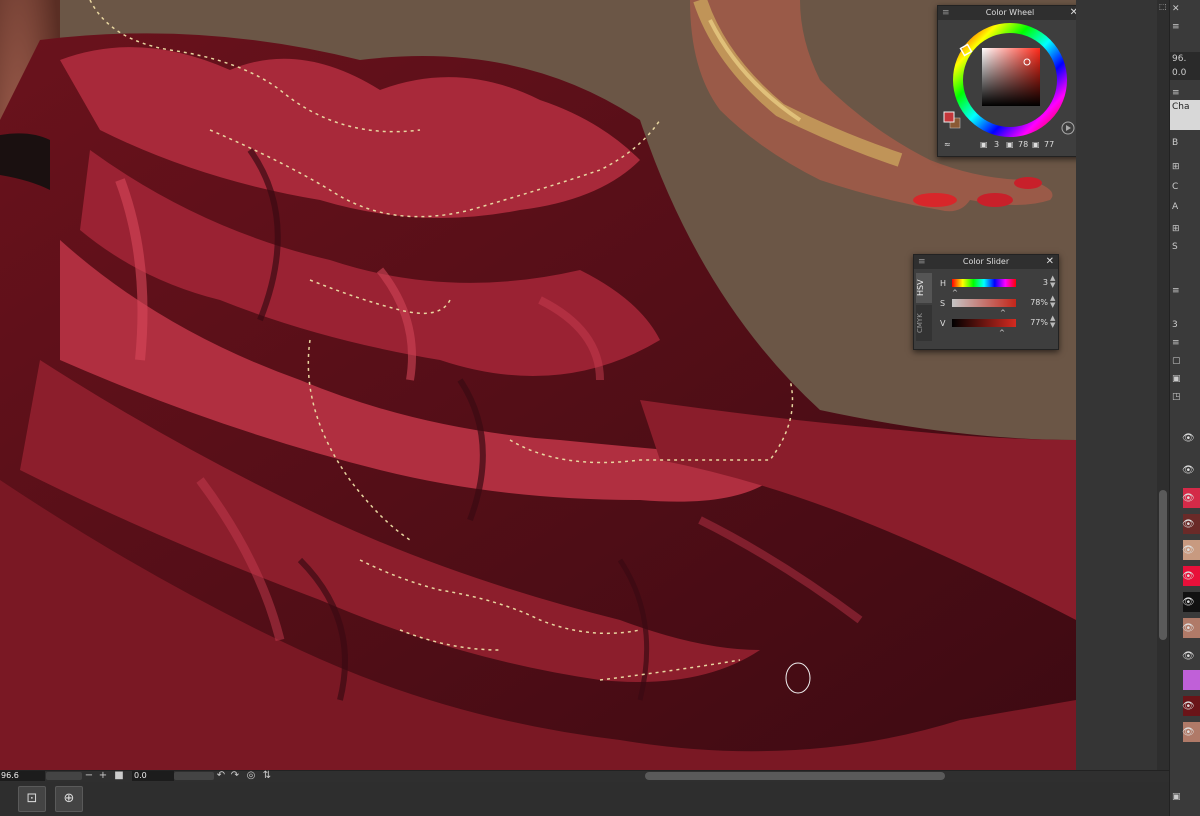  What do you see at coordinates (1036, 144) in the screenshot?
I see `v-label-icon: ▣` at bounding box center [1036, 144].